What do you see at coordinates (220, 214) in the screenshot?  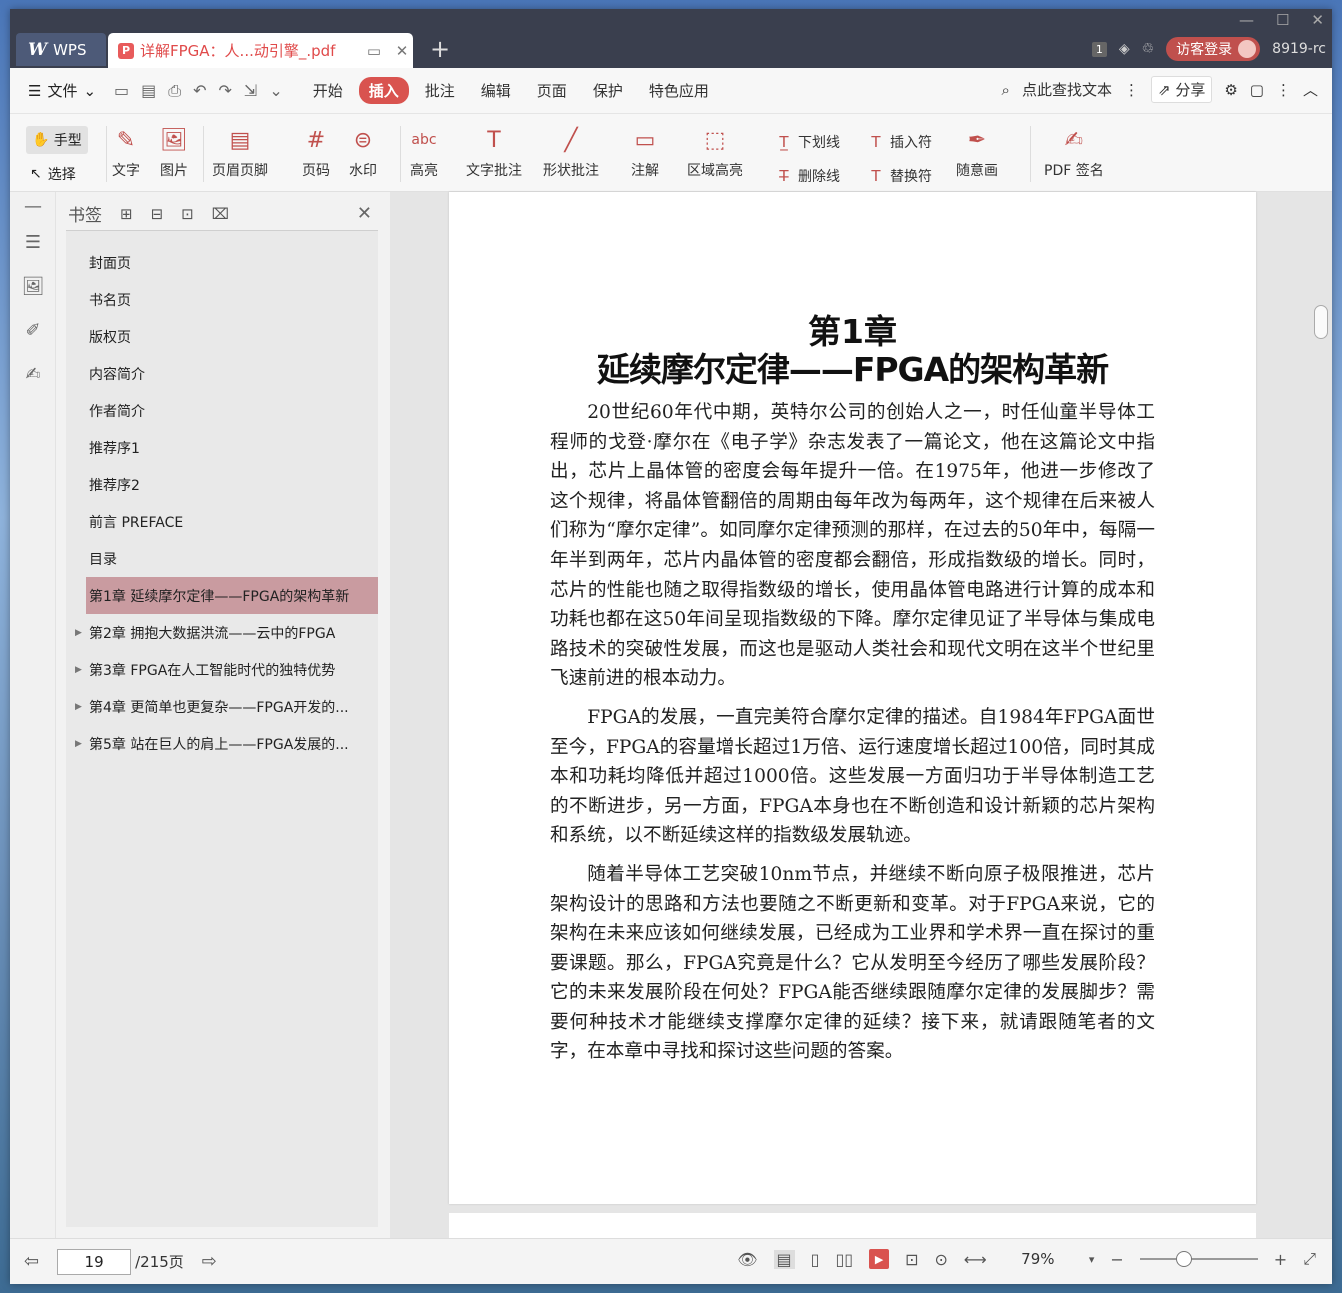 I see `rename-bookmark-icon: ⌧` at bounding box center [220, 214].